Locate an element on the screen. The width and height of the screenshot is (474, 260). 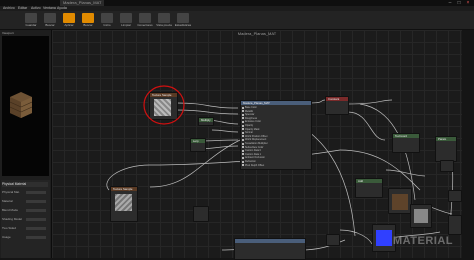
small-node-constant: Constant is located at coordinates (337, 105).